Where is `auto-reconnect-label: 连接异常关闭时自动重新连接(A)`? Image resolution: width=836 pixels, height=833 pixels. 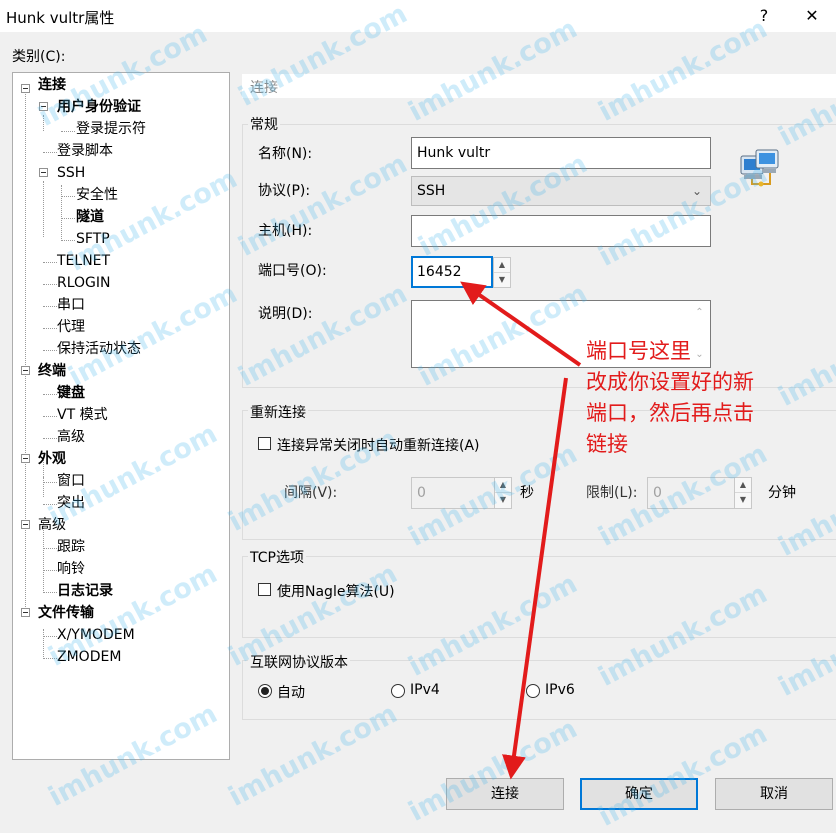 auto-reconnect-label: 连接异常关闭时自动重新连接(A) is located at coordinates (378, 446).